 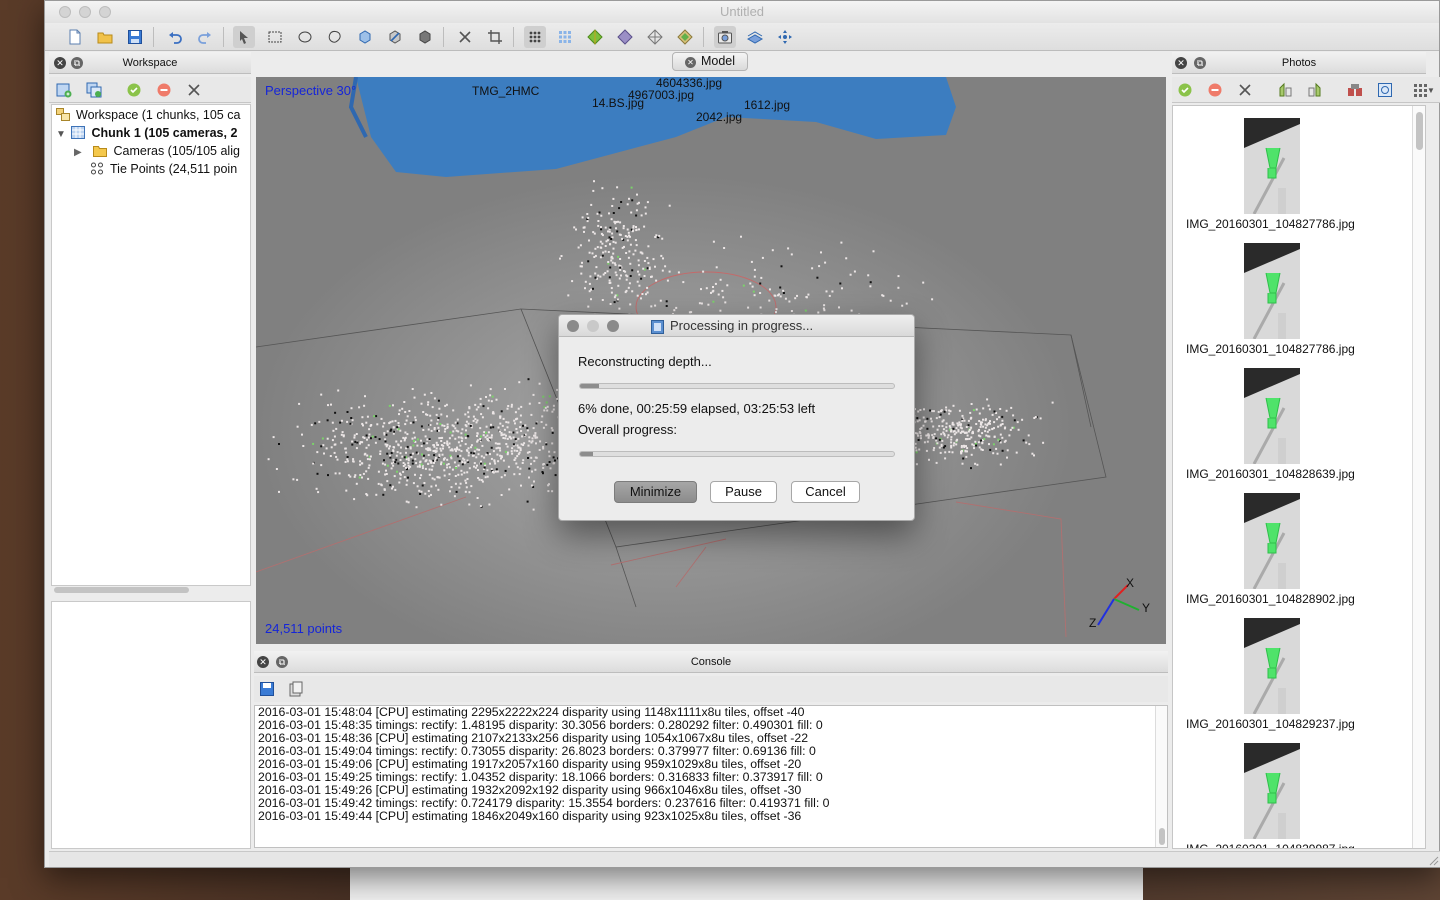 What do you see at coordinates (825, 492) in the screenshot?
I see `cancel-button: Cancel` at bounding box center [825, 492].